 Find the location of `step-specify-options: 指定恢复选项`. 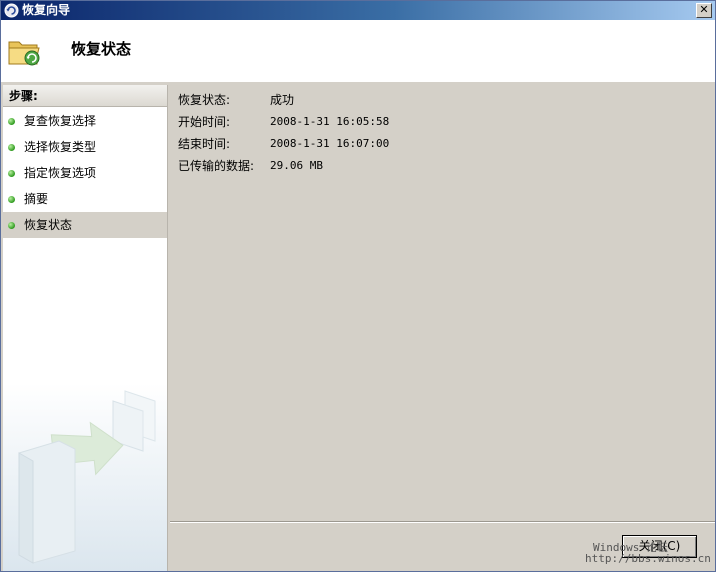

step-specify-options: 指定恢复选项 is located at coordinates (85, 173).